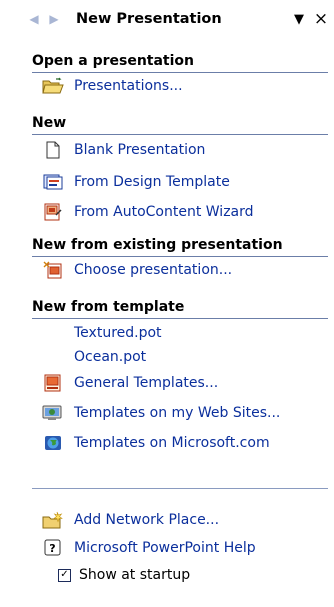 The image size is (334, 607). Describe the element at coordinates (152, 182) in the screenshot. I see `design-template-label: From Design Template` at that location.